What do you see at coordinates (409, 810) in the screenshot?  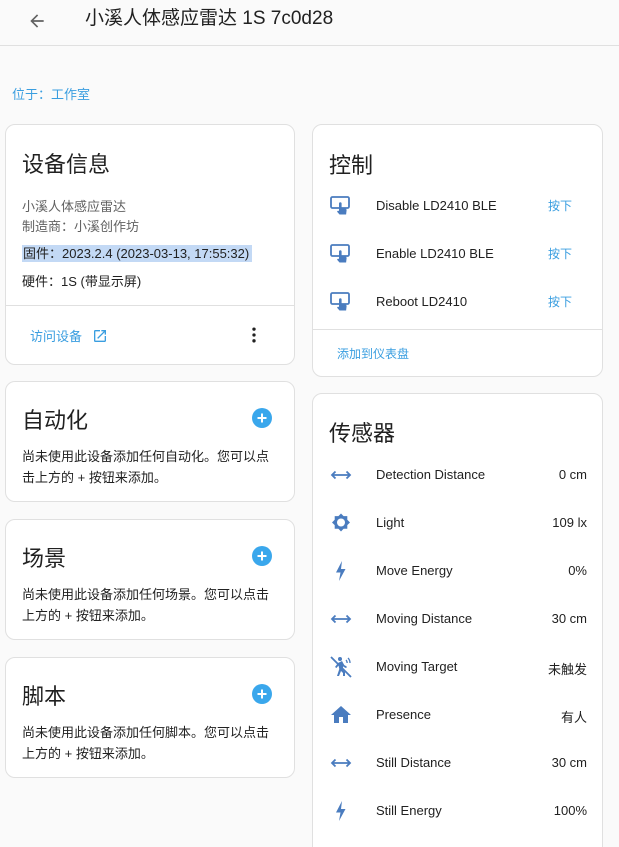 I see `sensor-label: Still Energy` at bounding box center [409, 810].